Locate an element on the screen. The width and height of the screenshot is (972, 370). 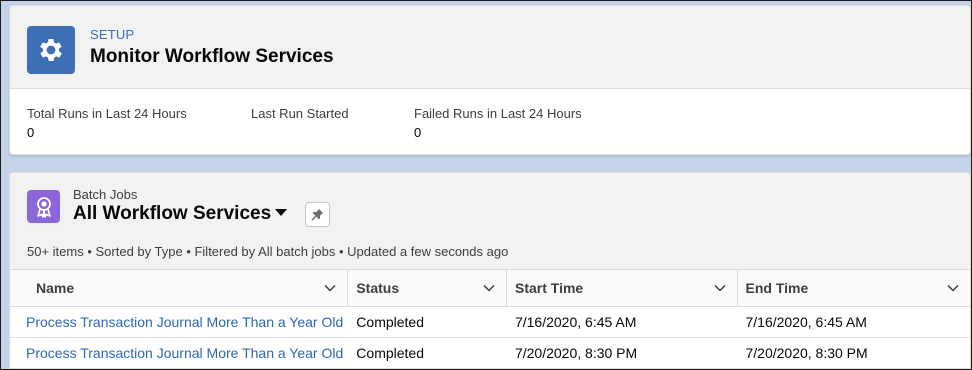
stat-last-run-started: Last Run Started is located at coordinates (300, 115).